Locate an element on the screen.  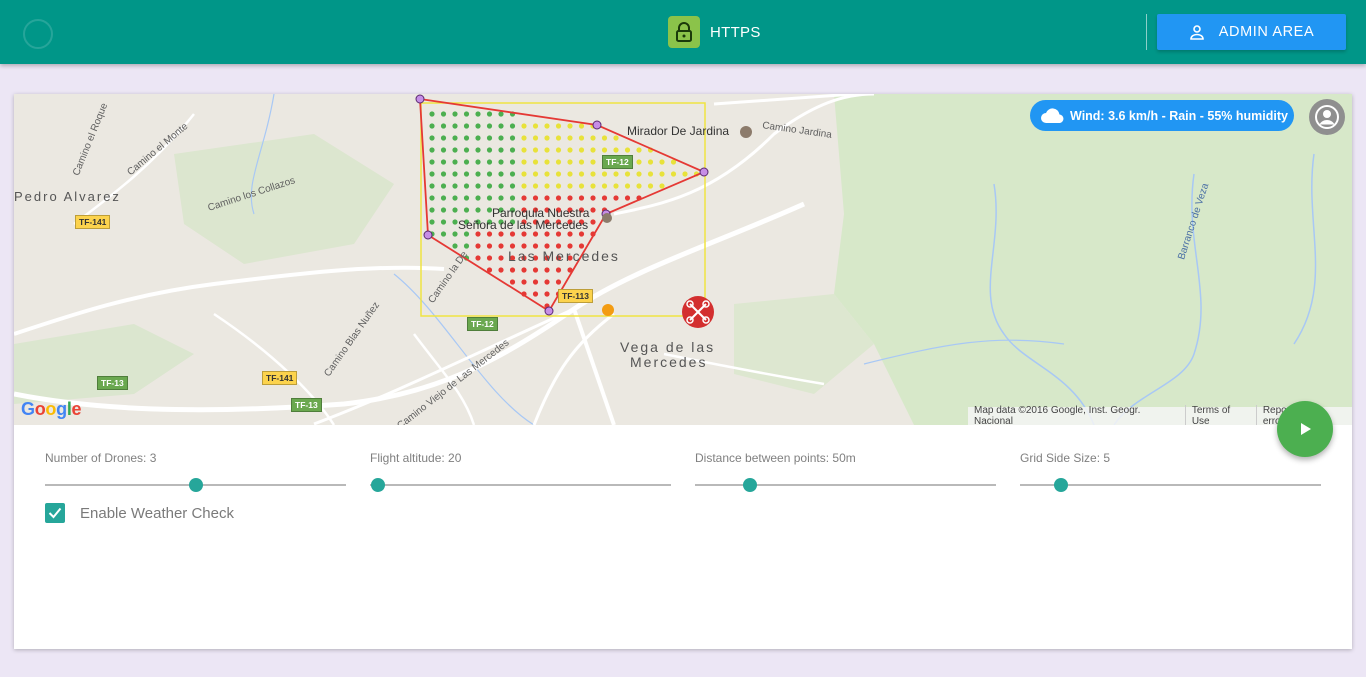
road-sign: TF-13 is located at coordinates (112, 383).